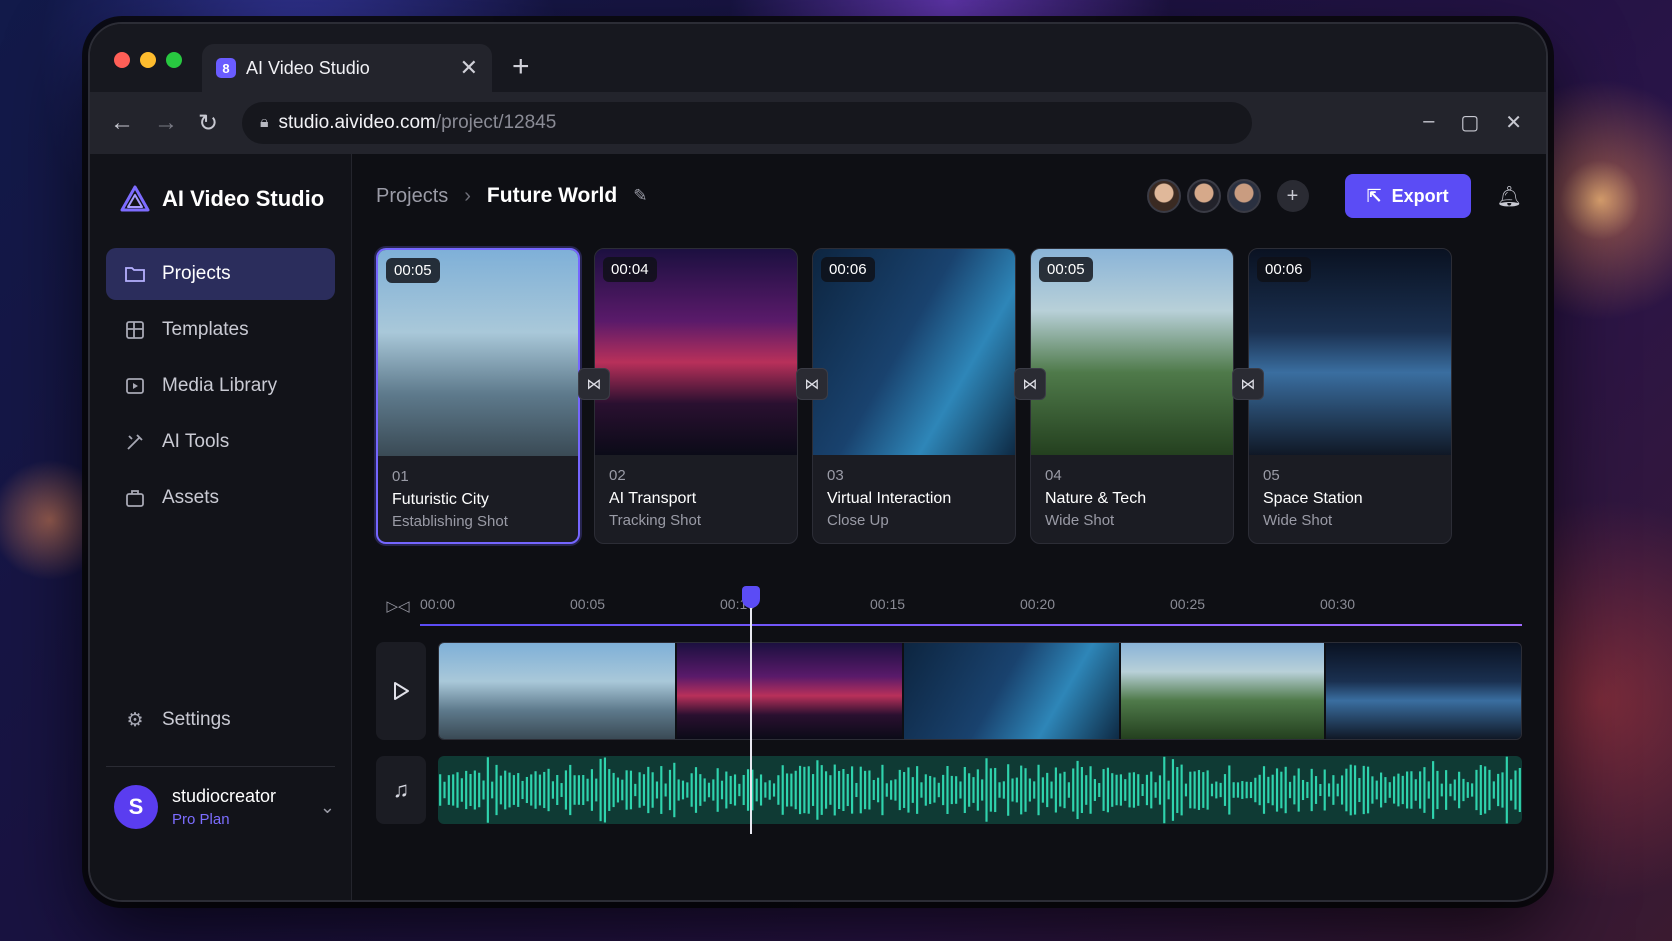  I want to click on scene-number: 01, so click(400, 476).